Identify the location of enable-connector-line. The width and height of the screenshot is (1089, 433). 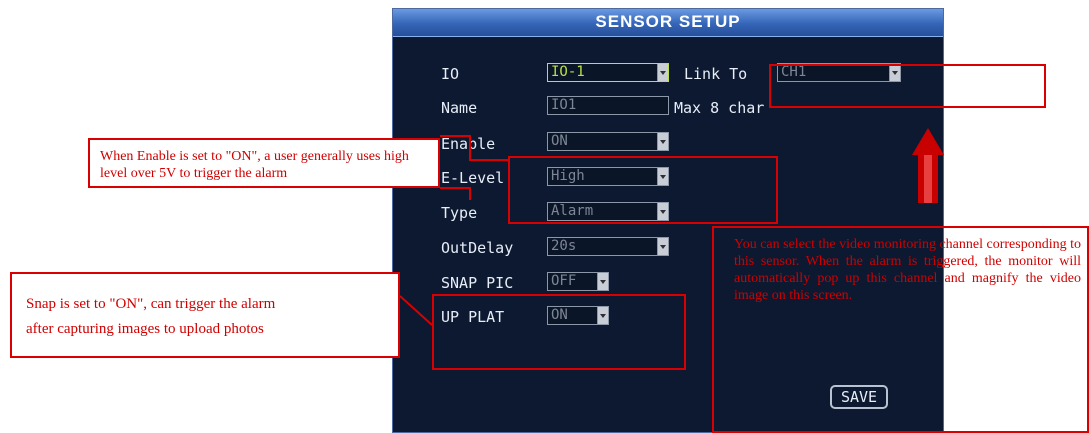
(474, 148).